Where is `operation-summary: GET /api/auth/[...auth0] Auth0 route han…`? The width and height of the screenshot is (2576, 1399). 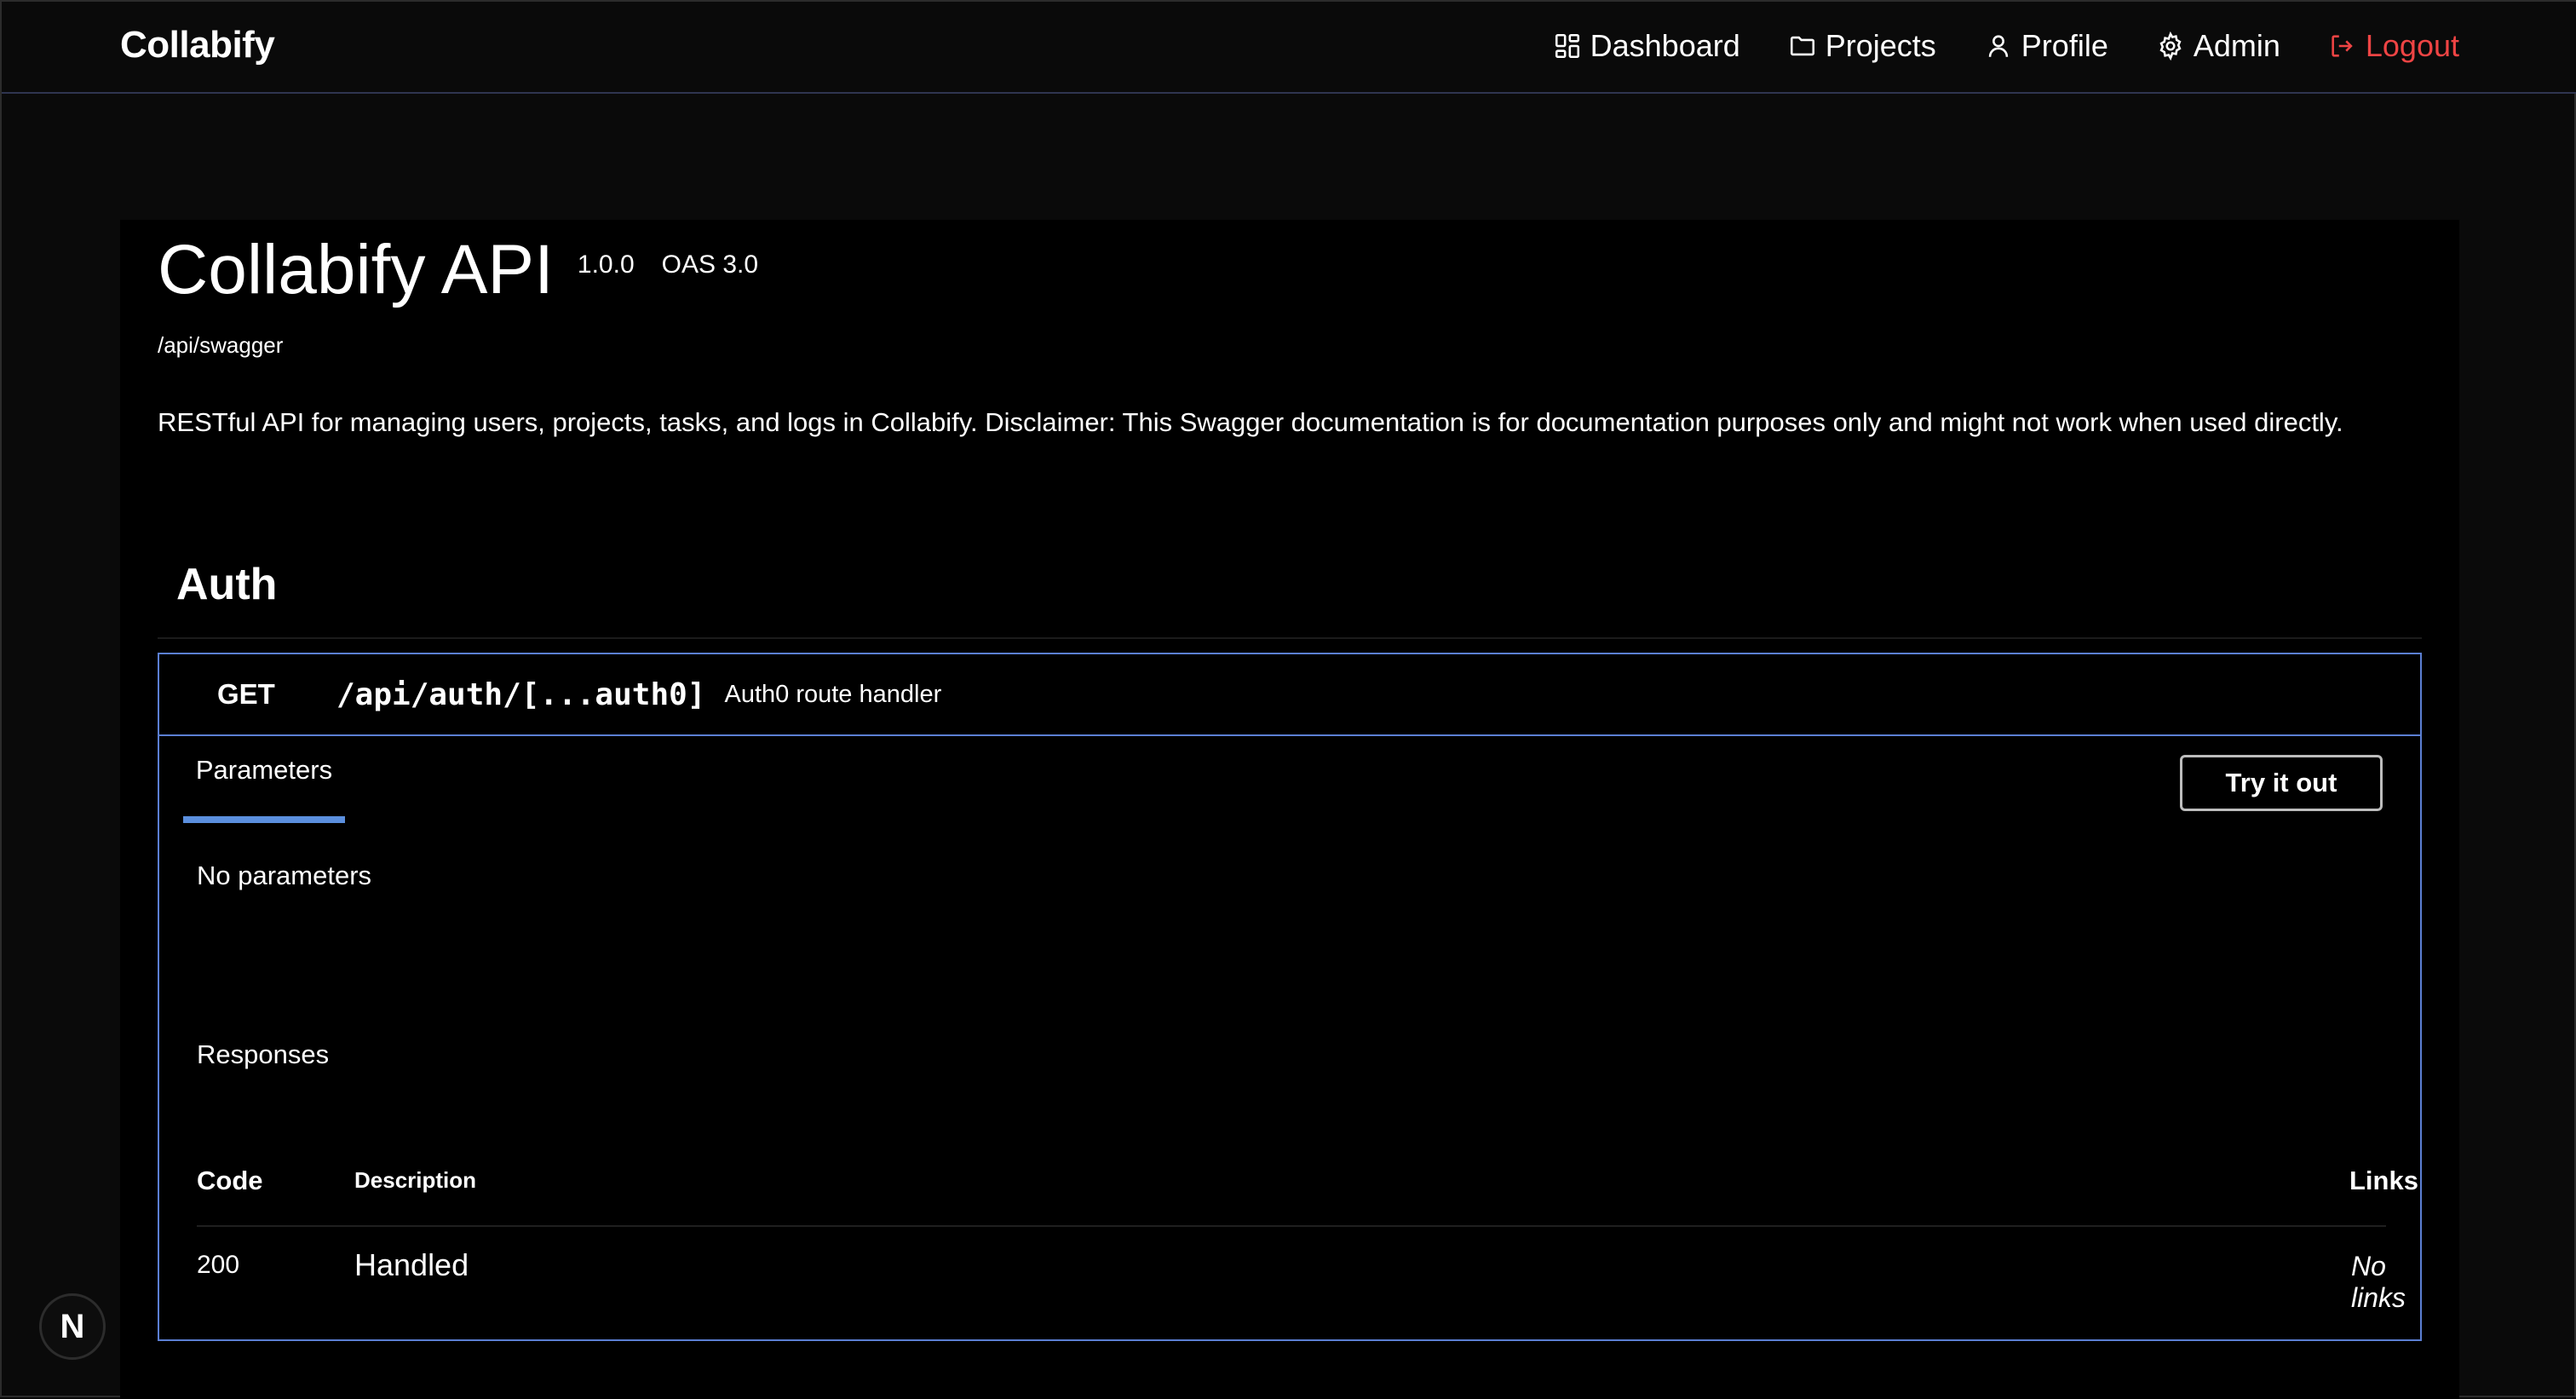
operation-summary: GET /api/auth/[...auth0] Auth0 route han… is located at coordinates (1289, 695).